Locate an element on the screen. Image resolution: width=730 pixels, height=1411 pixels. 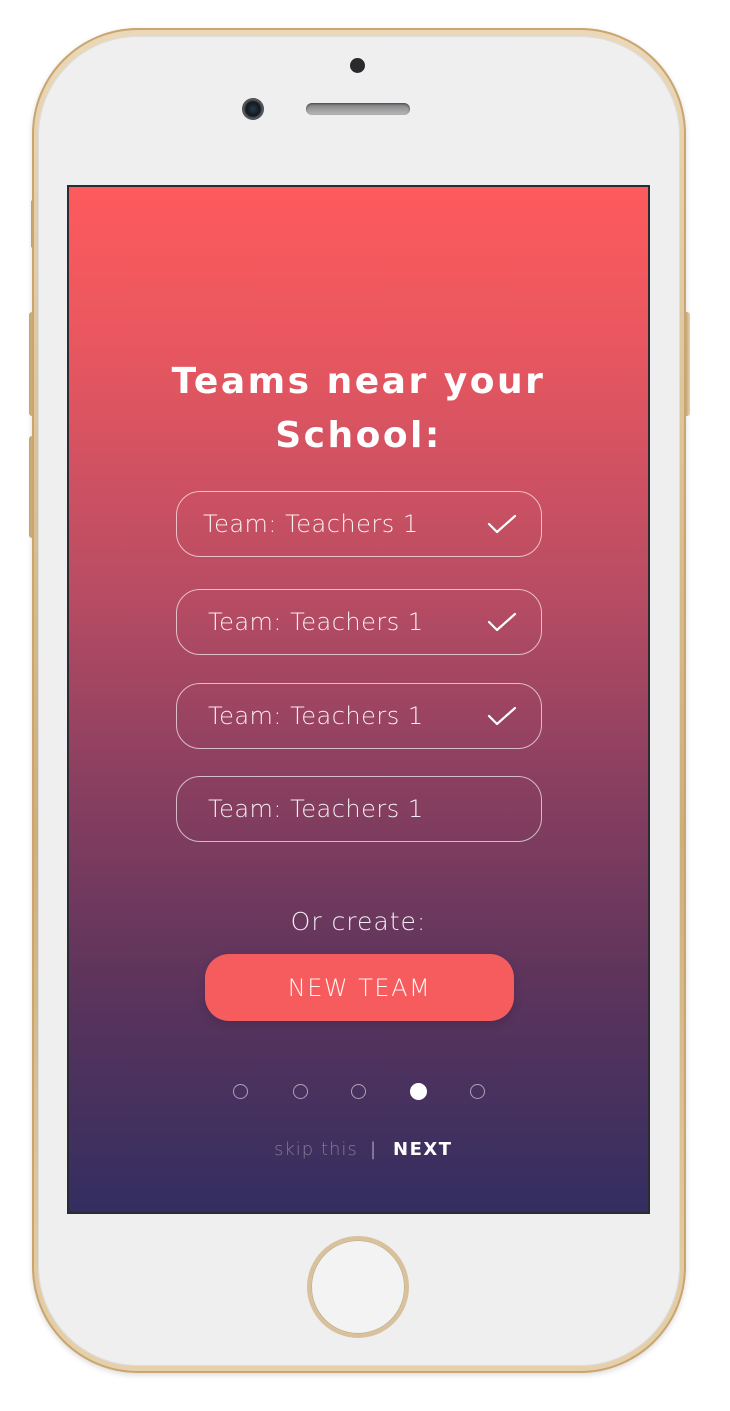
page-title: Teams near your School: is located at coordinates (358, 409).